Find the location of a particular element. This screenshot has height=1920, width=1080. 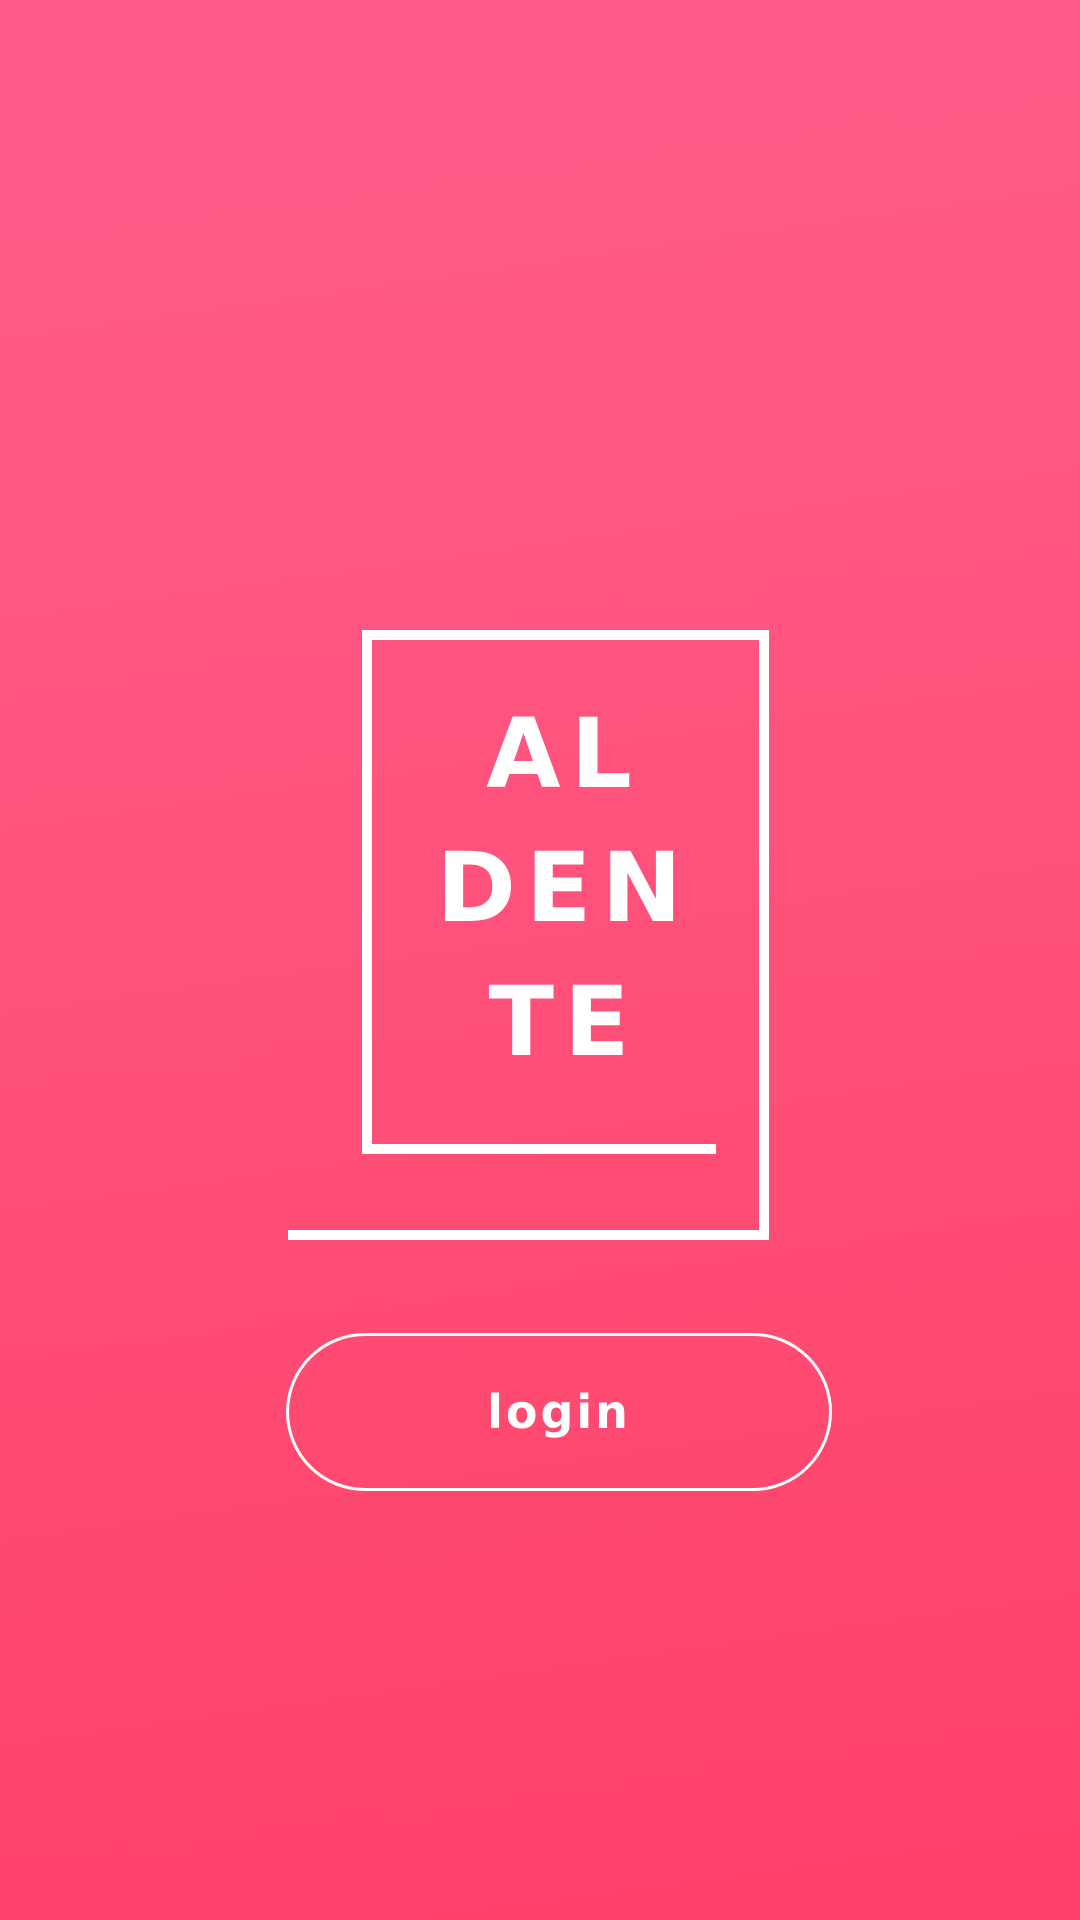

login-button: login is located at coordinates (559, 1412).